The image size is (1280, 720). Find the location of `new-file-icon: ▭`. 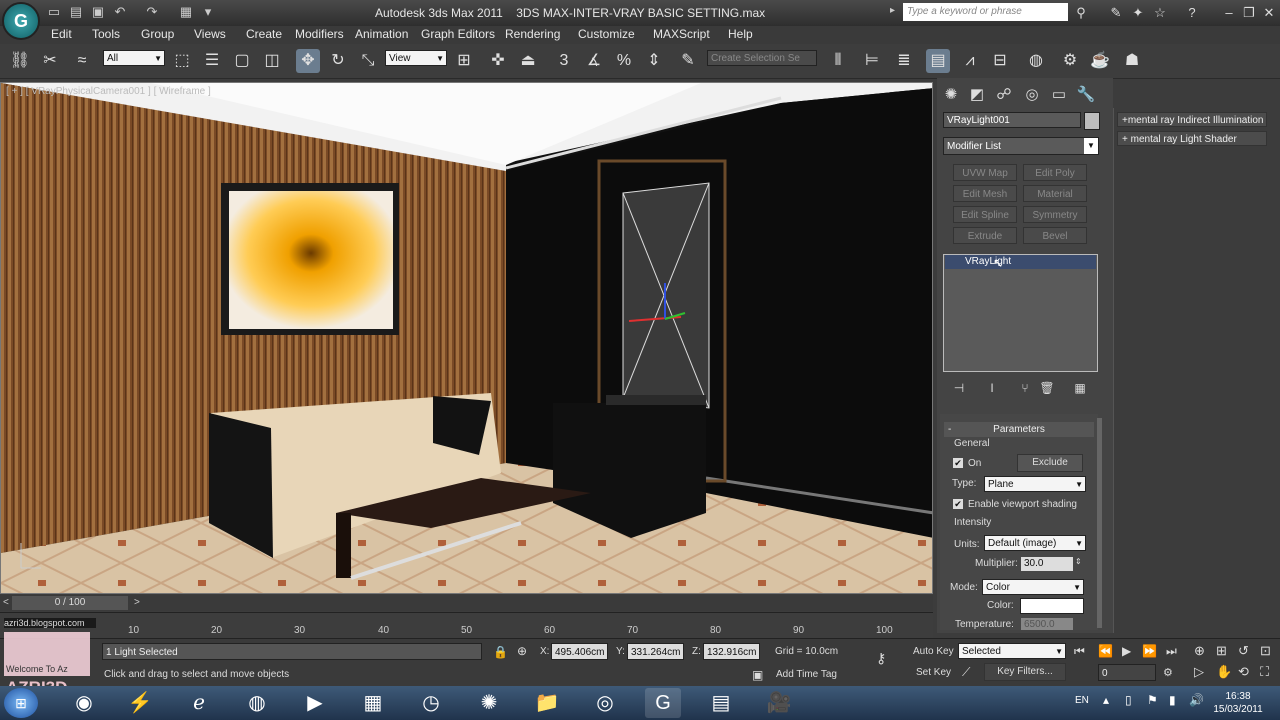

new-file-icon: ▭ is located at coordinates (54, 12).